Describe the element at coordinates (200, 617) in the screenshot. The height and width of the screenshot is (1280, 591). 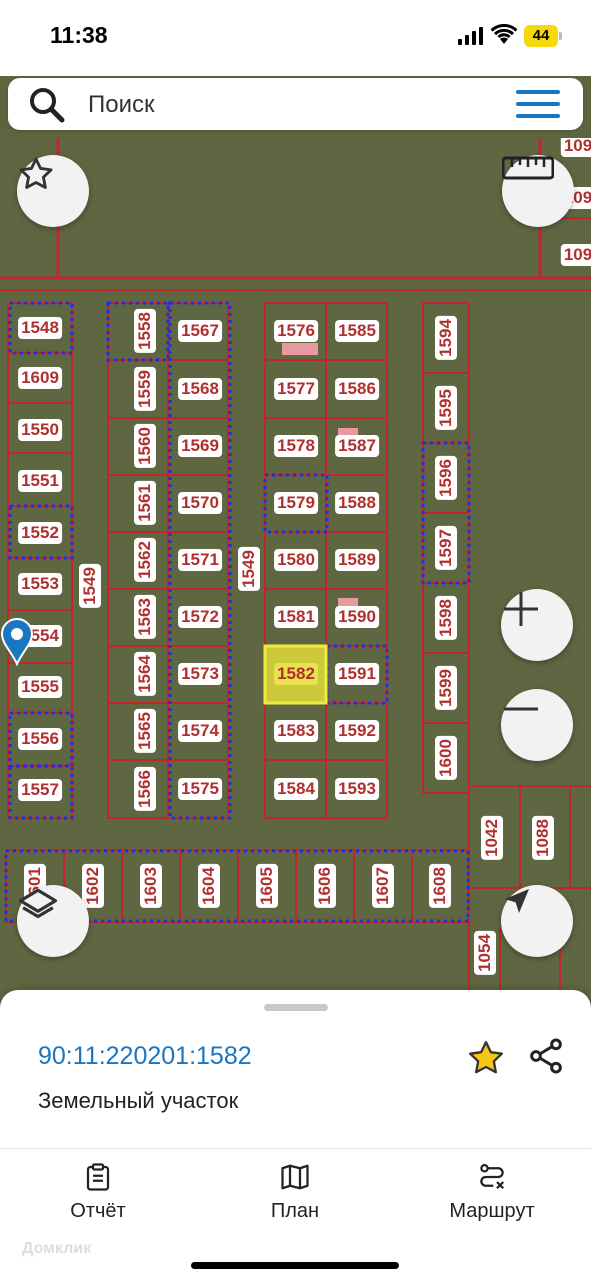
I see `parcel-label: 1572` at that location.